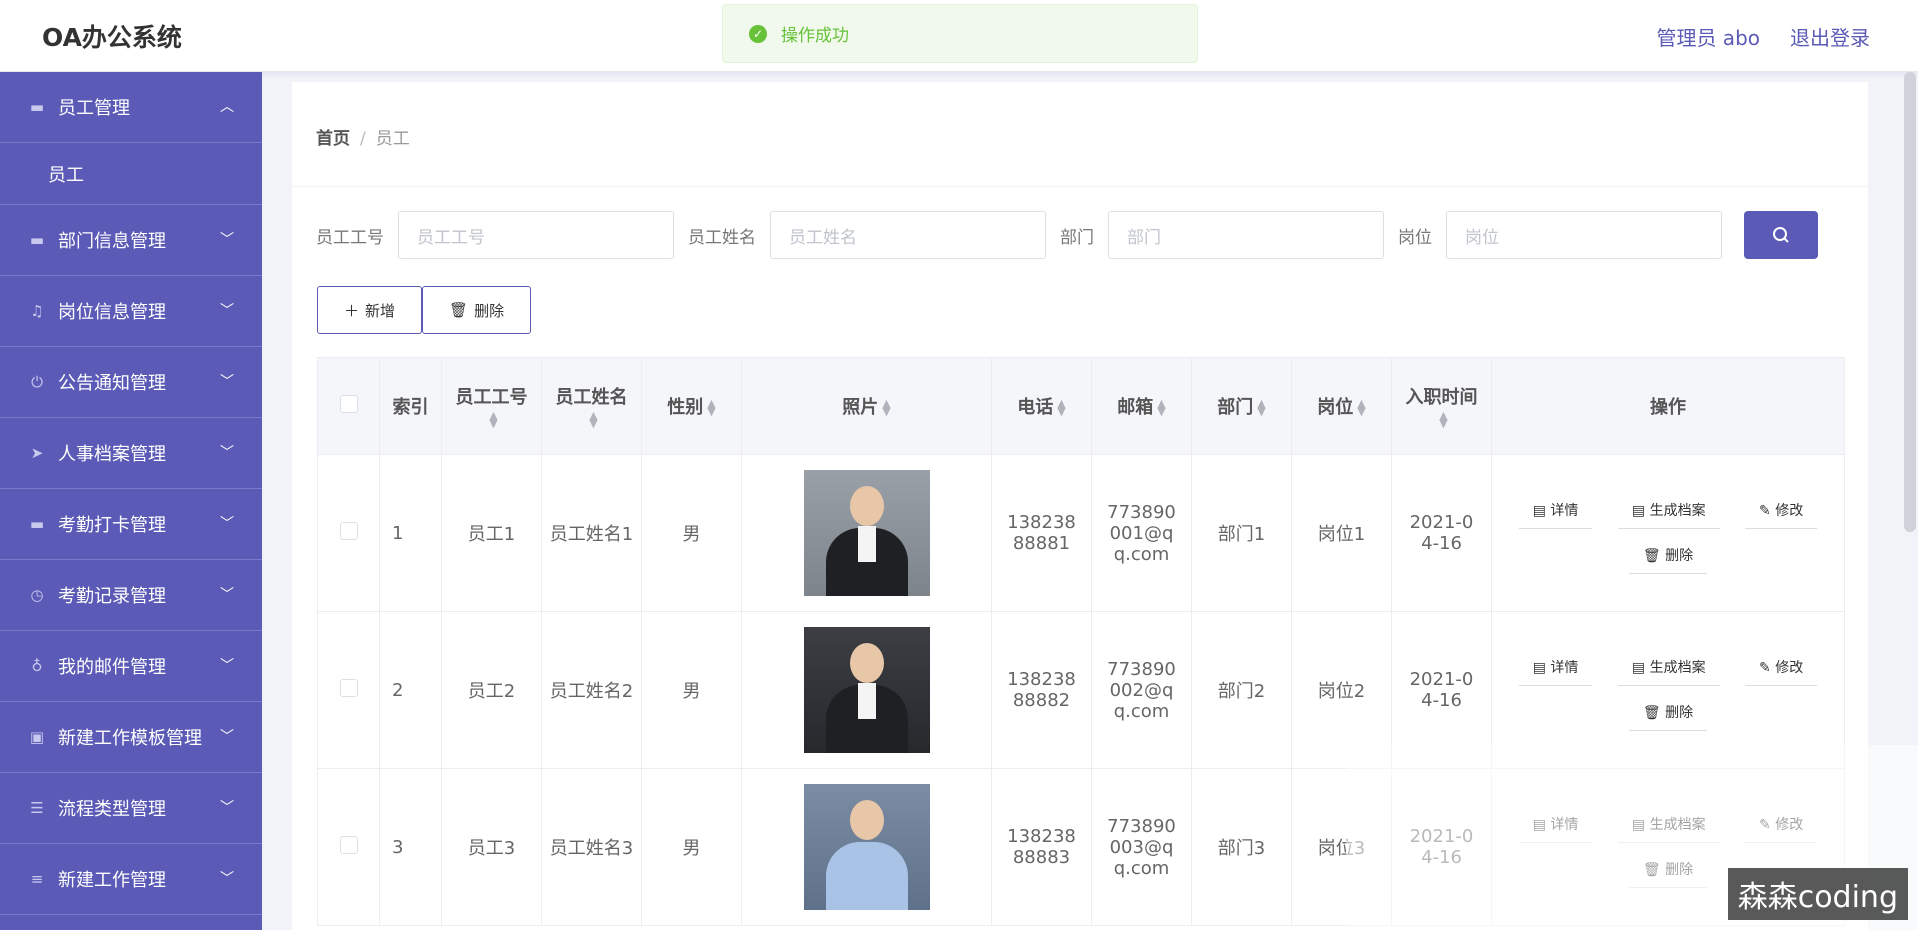  I want to click on header-sex: 性别 ▲ ▼, so click(691, 406).